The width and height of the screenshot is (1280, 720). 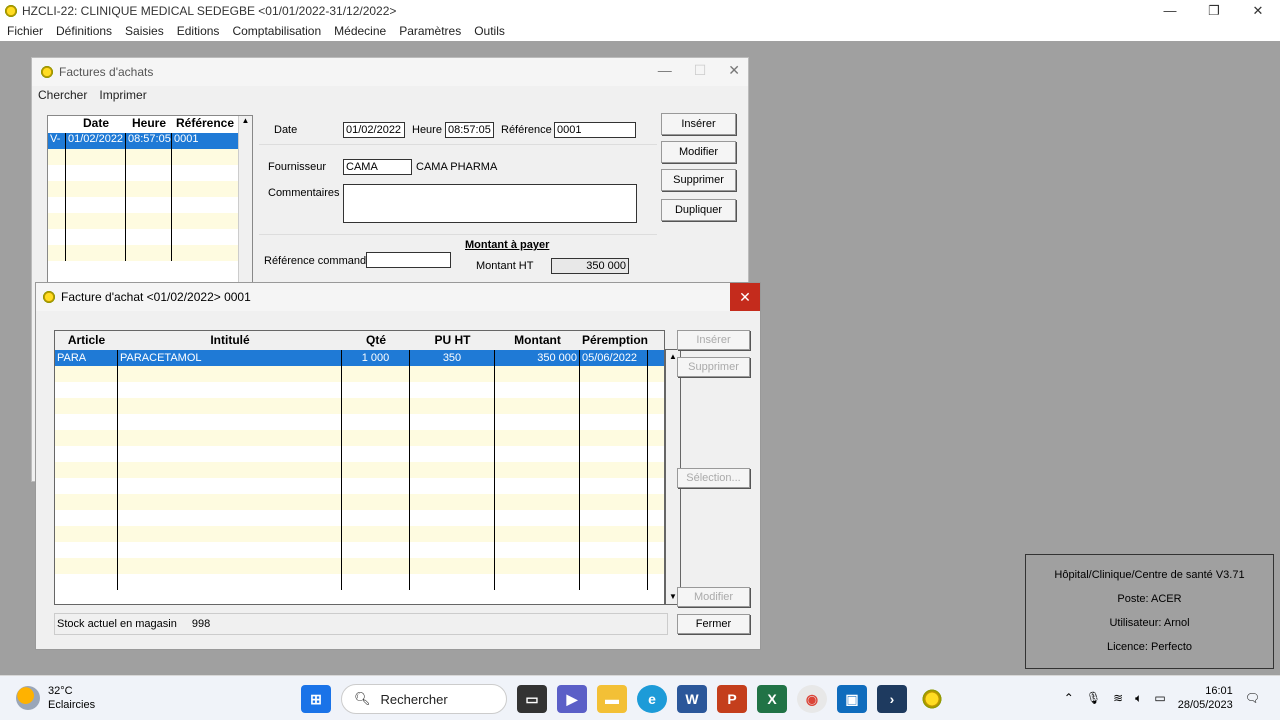 I want to click on menu-comptabilisation: Comptabilisation, so click(x=276, y=31).